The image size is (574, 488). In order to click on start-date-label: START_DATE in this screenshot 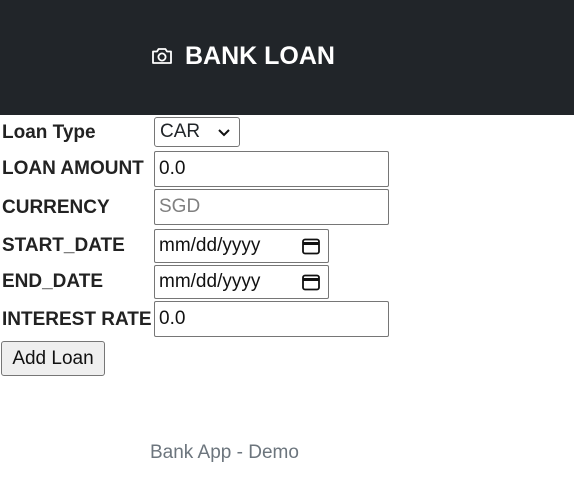, I will do `click(63, 245)`.